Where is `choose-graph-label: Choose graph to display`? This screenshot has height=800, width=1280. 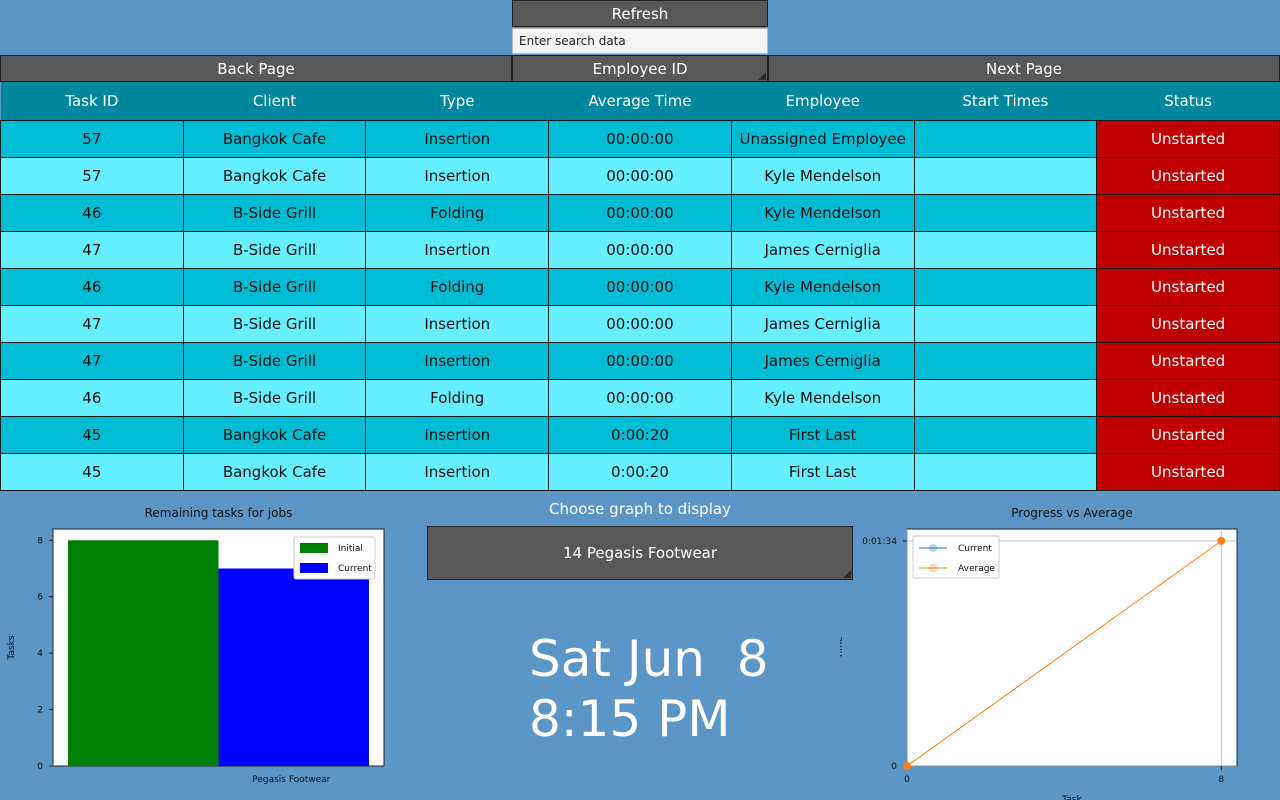 choose-graph-label: Choose graph to display is located at coordinates (640, 509).